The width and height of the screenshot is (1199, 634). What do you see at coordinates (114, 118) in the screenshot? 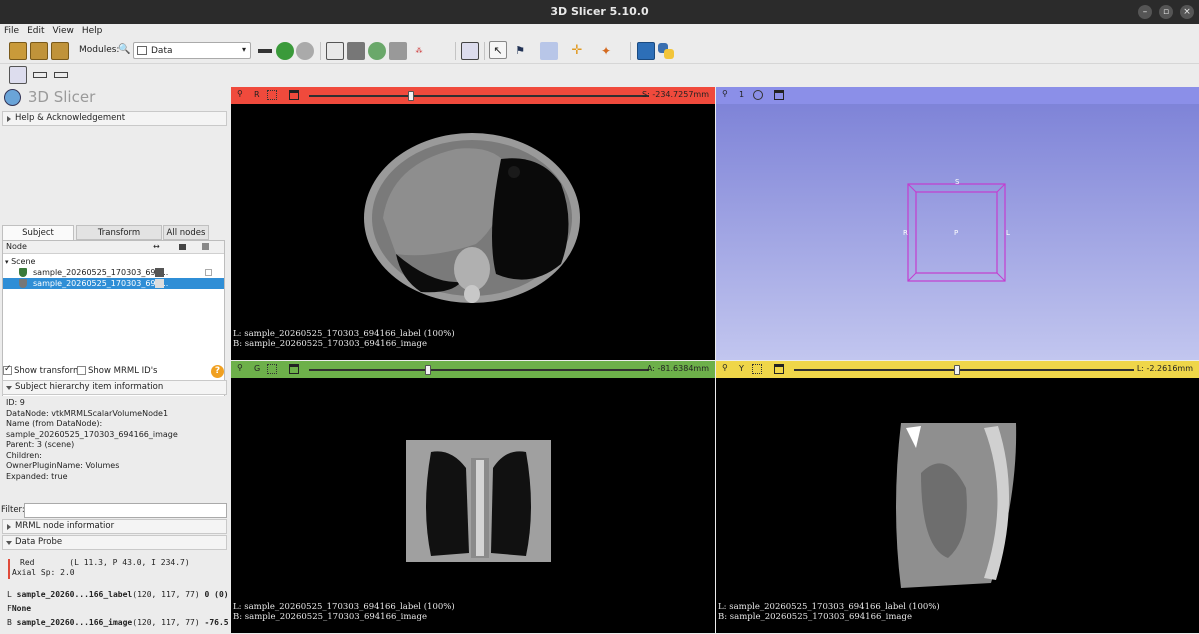
I see `help-acknowledgement-section: Help & Acknowledgement` at bounding box center [114, 118].